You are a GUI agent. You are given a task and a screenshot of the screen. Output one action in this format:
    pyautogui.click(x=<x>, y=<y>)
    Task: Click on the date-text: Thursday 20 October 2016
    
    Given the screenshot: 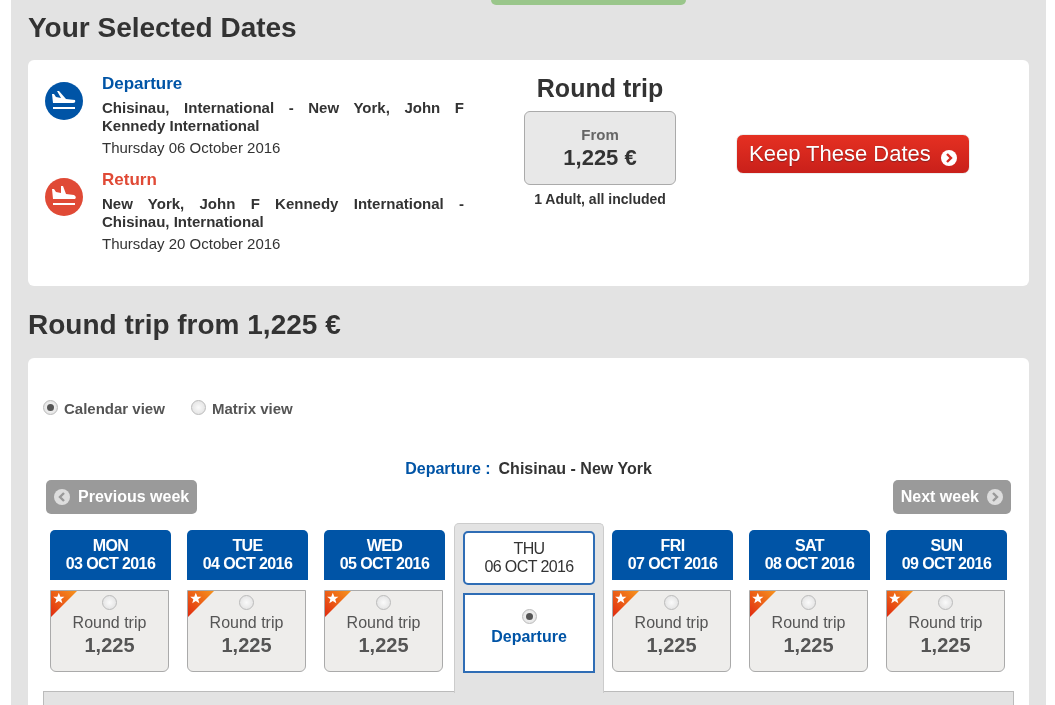 What is the action you would take?
    pyautogui.click(x=192, y=243)
    